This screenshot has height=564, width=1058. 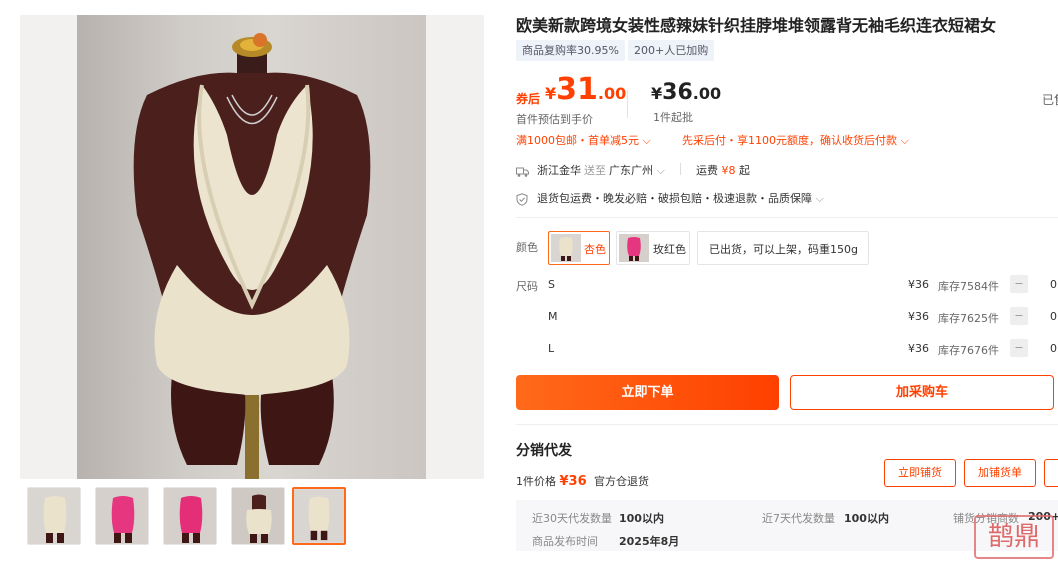 What do you see at coordinates (680, 169) in the screenshot?
I see `shipping-divider` at bounding box center [680, 169].